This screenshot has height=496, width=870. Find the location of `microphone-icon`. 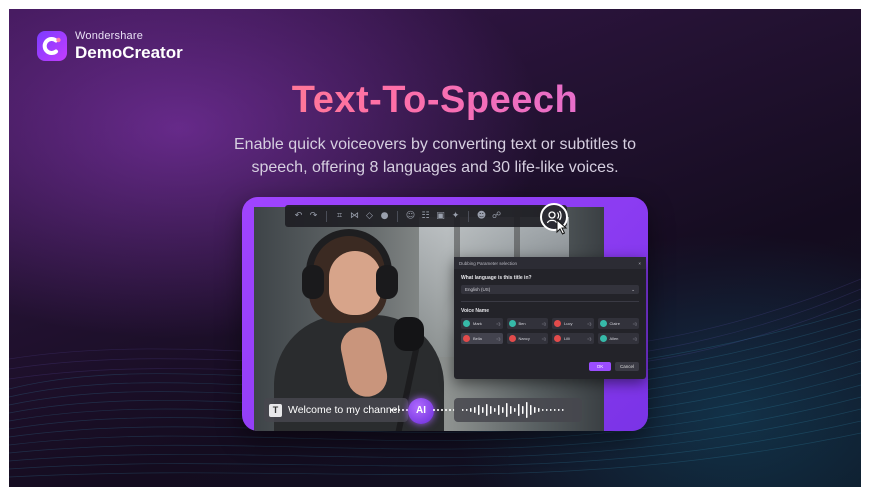

microphone-icon is located at coordinates (409, 334).